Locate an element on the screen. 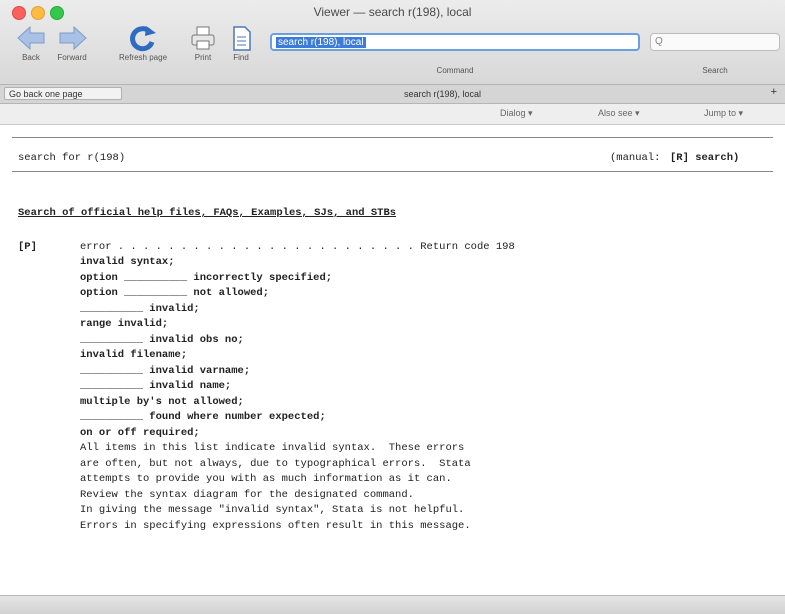 This screenshot has width=785, height=614. error-message-item: option __________ not allowed; is located at coordinates (175, 293).